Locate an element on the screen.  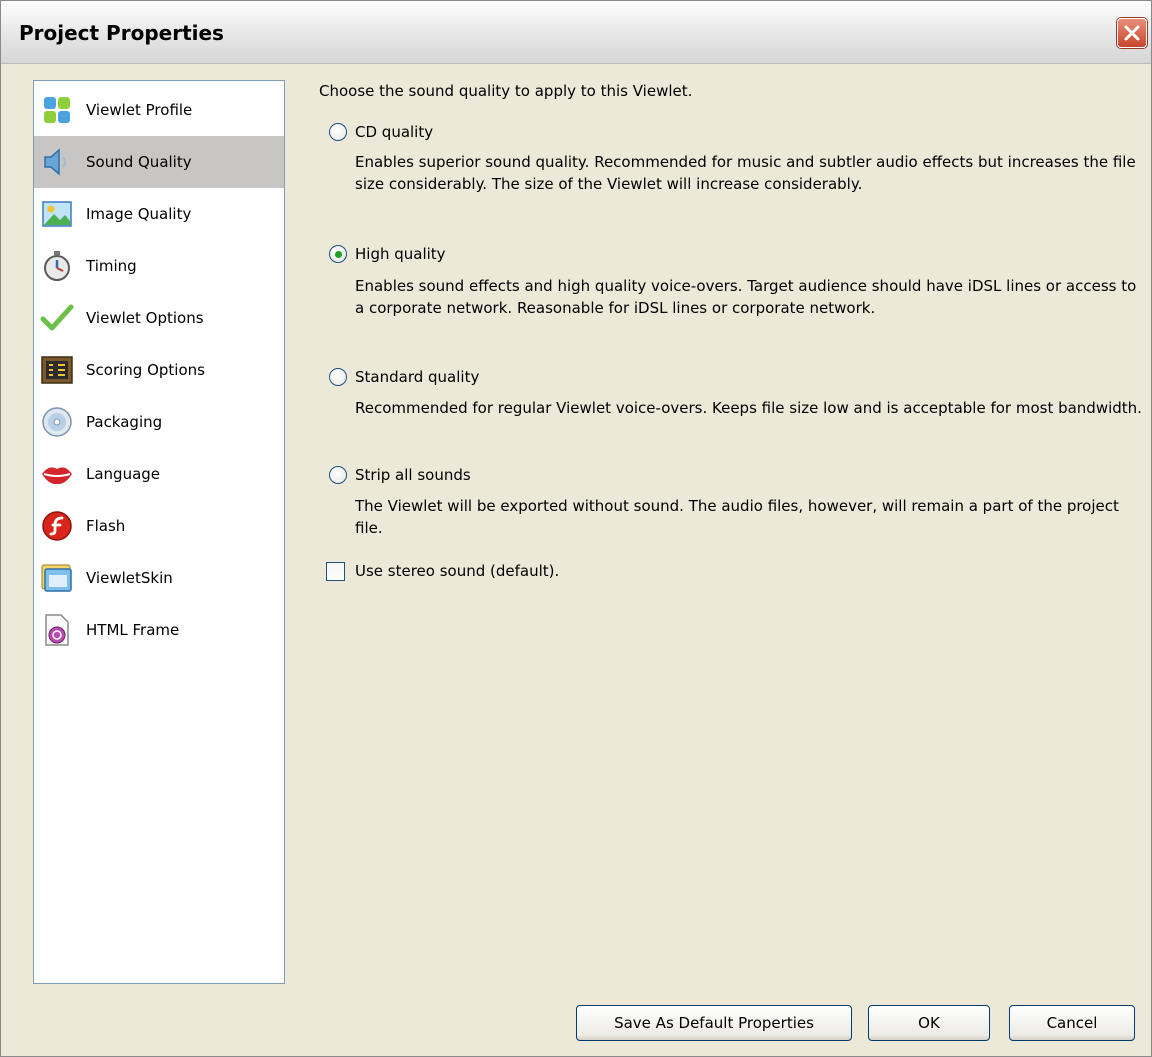
option-label: Strip all sounds is located at coordinates (413, 475).